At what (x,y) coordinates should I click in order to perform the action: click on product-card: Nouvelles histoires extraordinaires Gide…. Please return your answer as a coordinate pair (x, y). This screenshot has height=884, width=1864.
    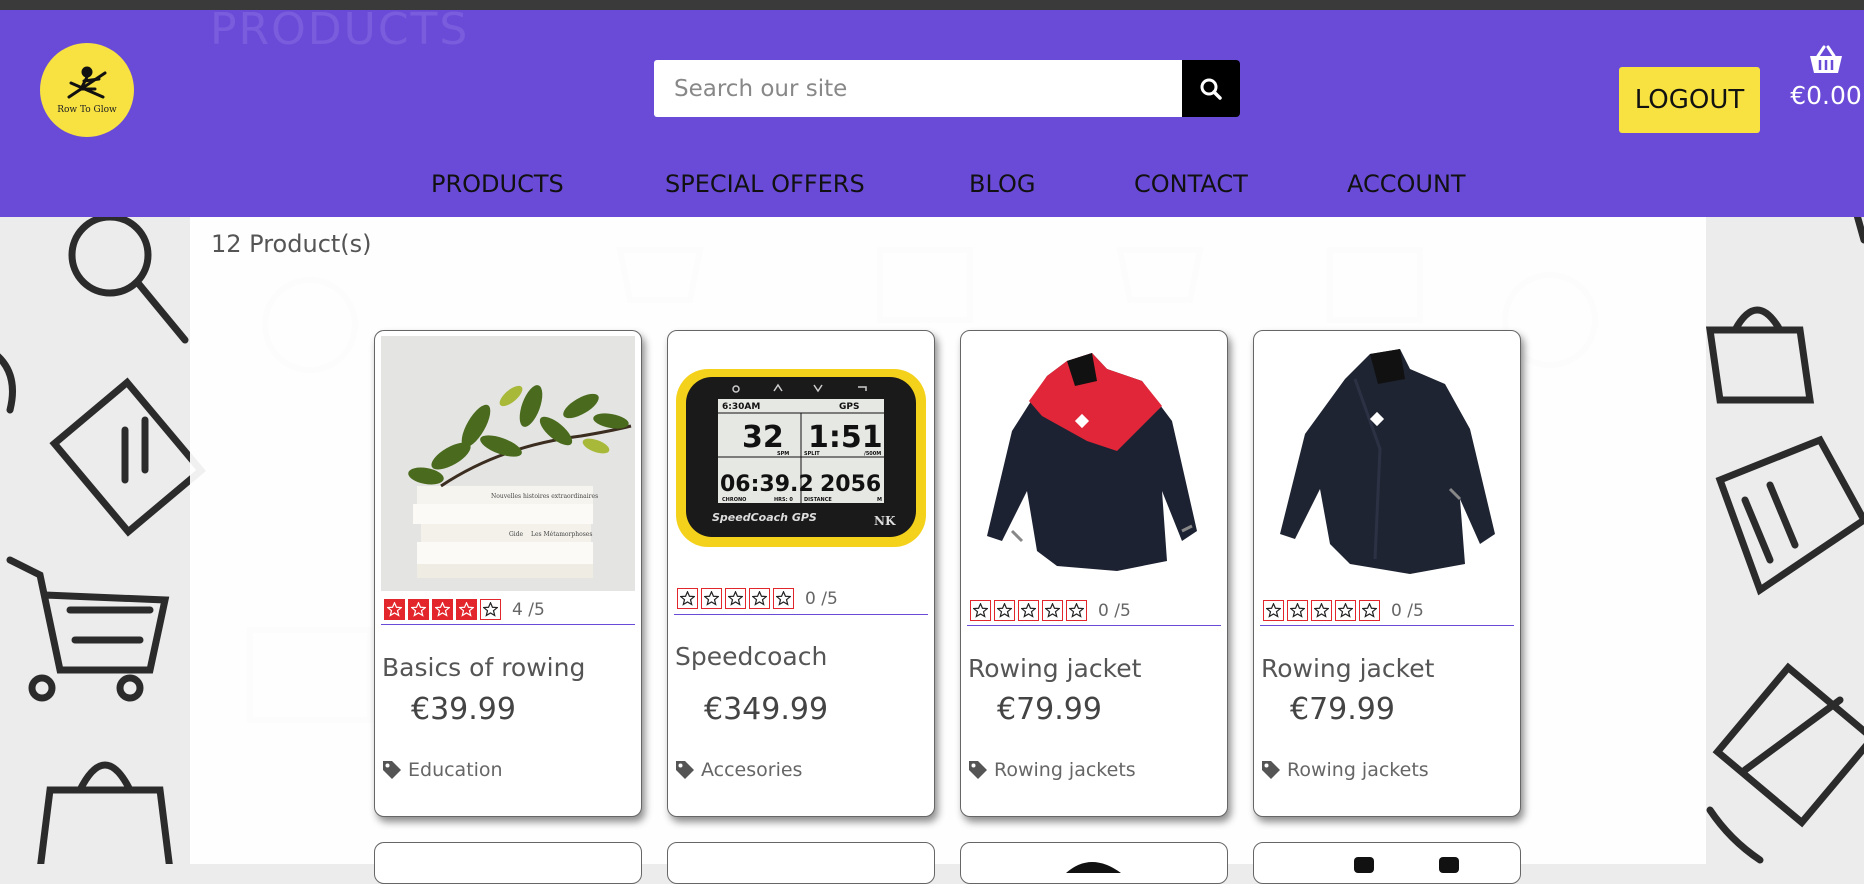
    Looking at the image, I should click on (508, 573).